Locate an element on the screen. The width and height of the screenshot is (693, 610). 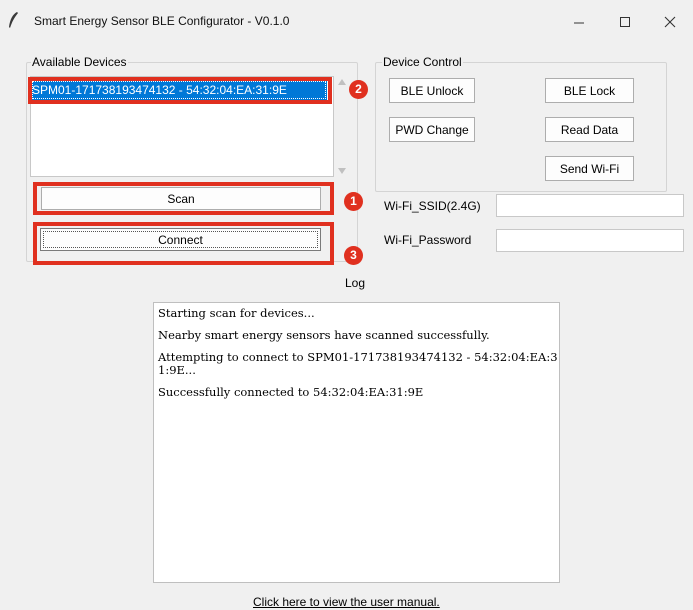
close-button is located at coordinates (670, 22).